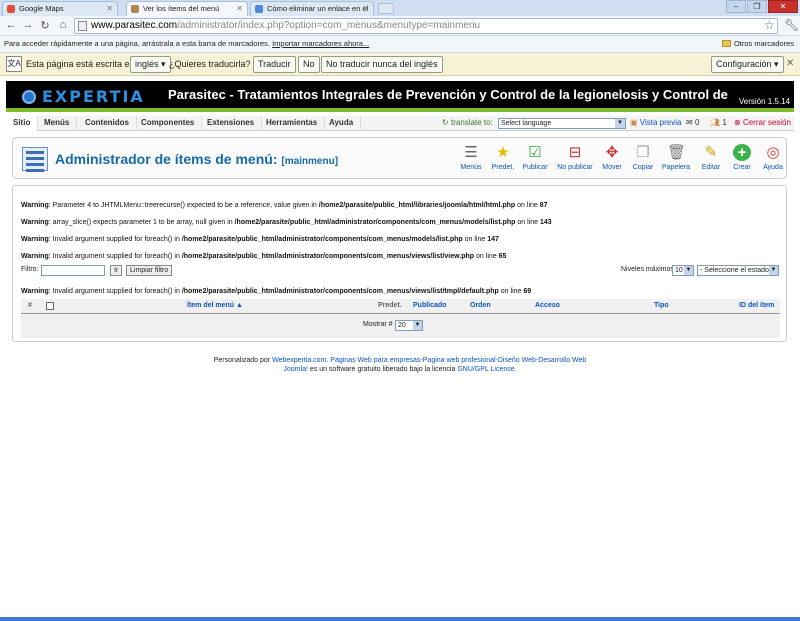 The height and width of the screenshot is (621, 800). I want to click on bookmark-star-icon: ☆, so click(769, 25).